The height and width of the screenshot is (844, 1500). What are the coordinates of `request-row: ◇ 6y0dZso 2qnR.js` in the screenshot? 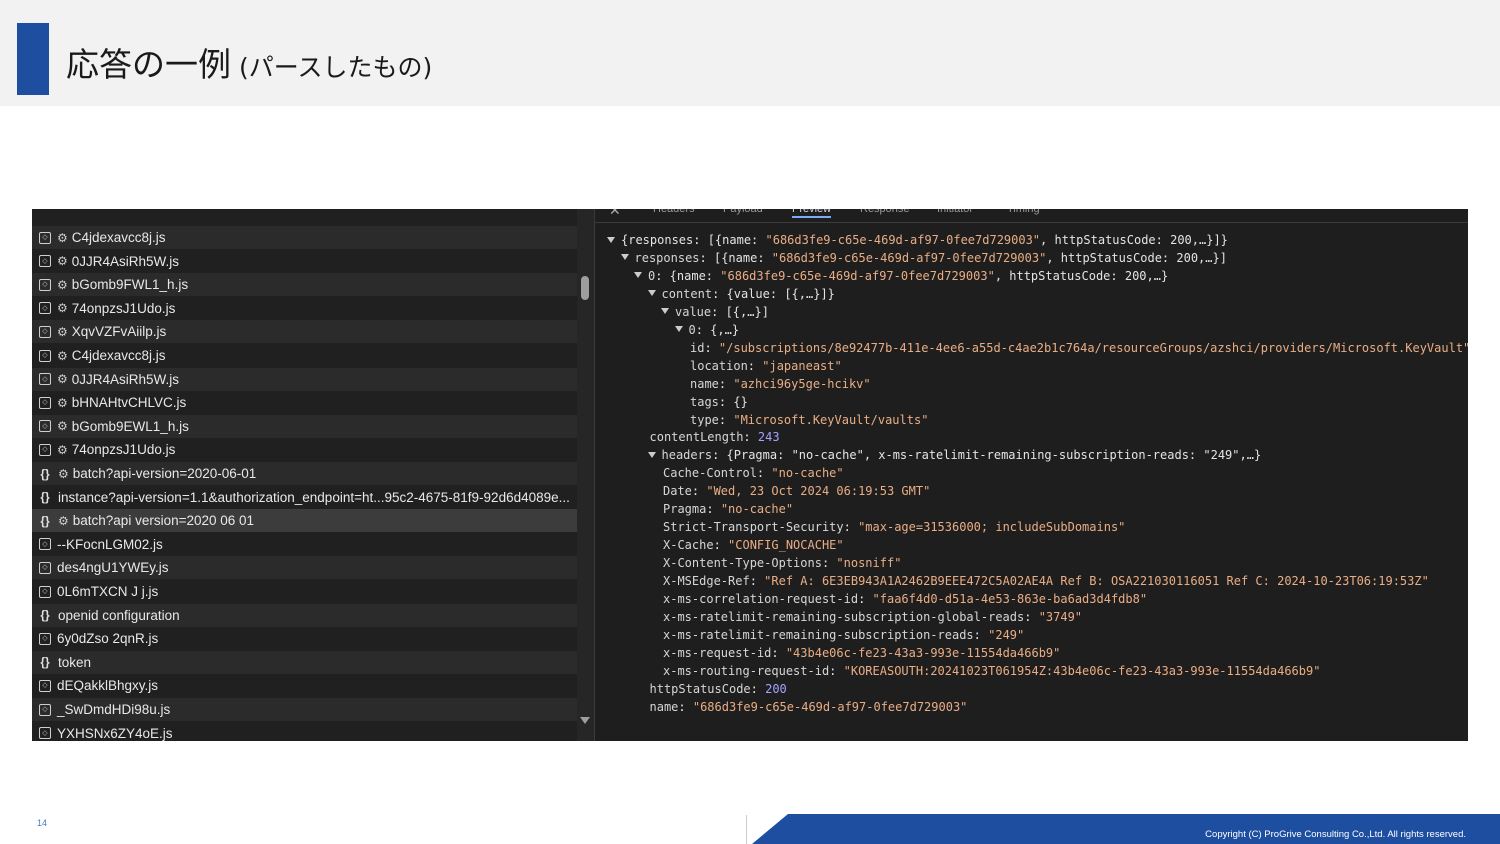 It's located at (304, 638).